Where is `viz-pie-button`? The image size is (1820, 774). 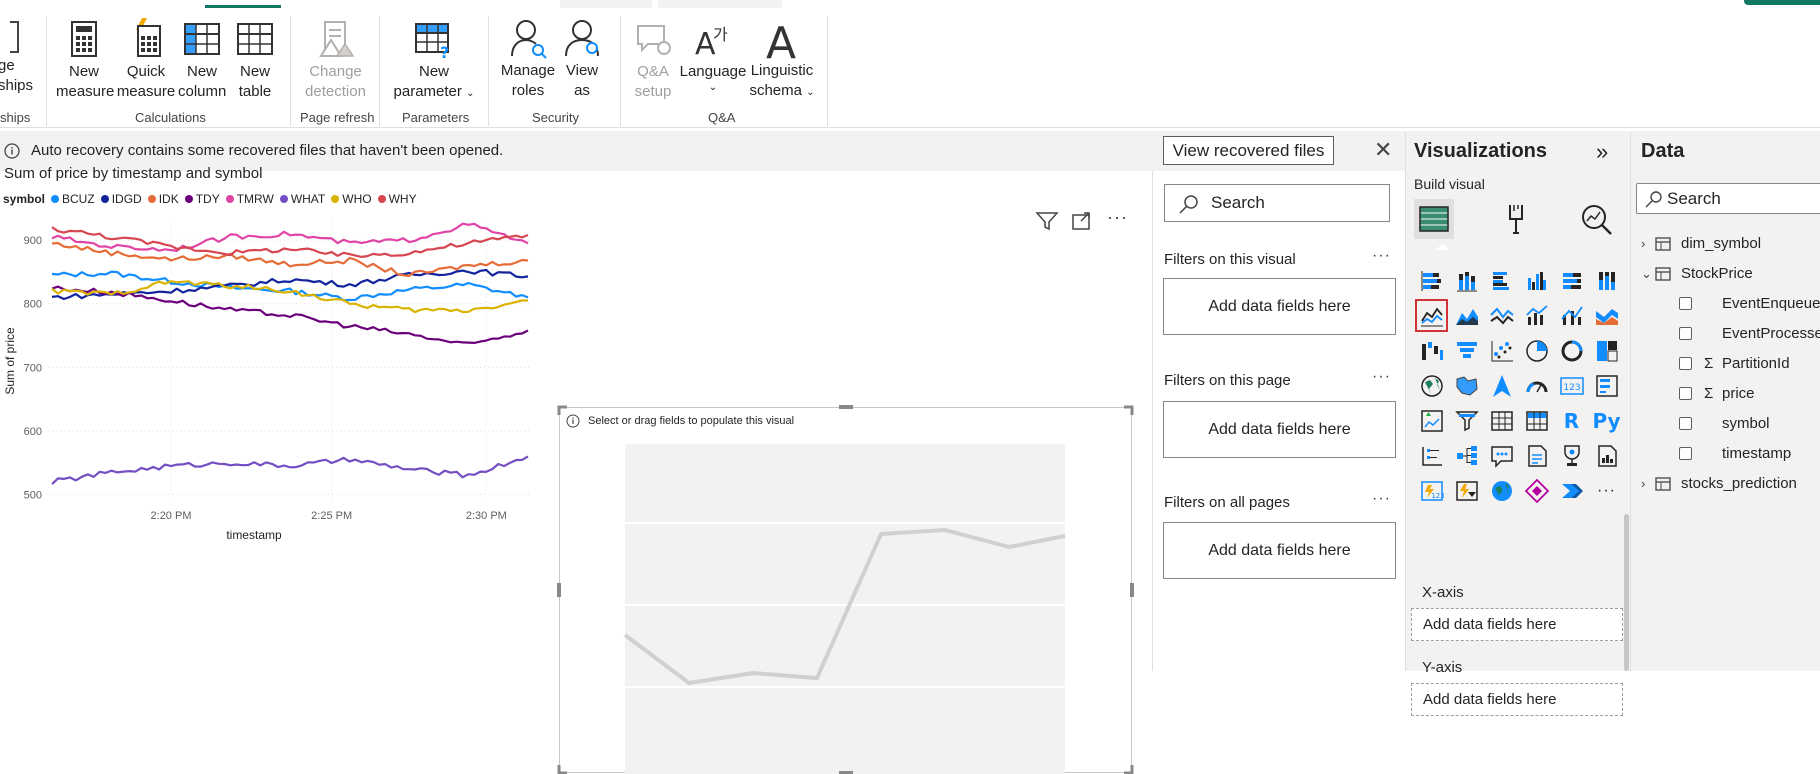
viz-pie-button is located at coordinates (1536, 350).